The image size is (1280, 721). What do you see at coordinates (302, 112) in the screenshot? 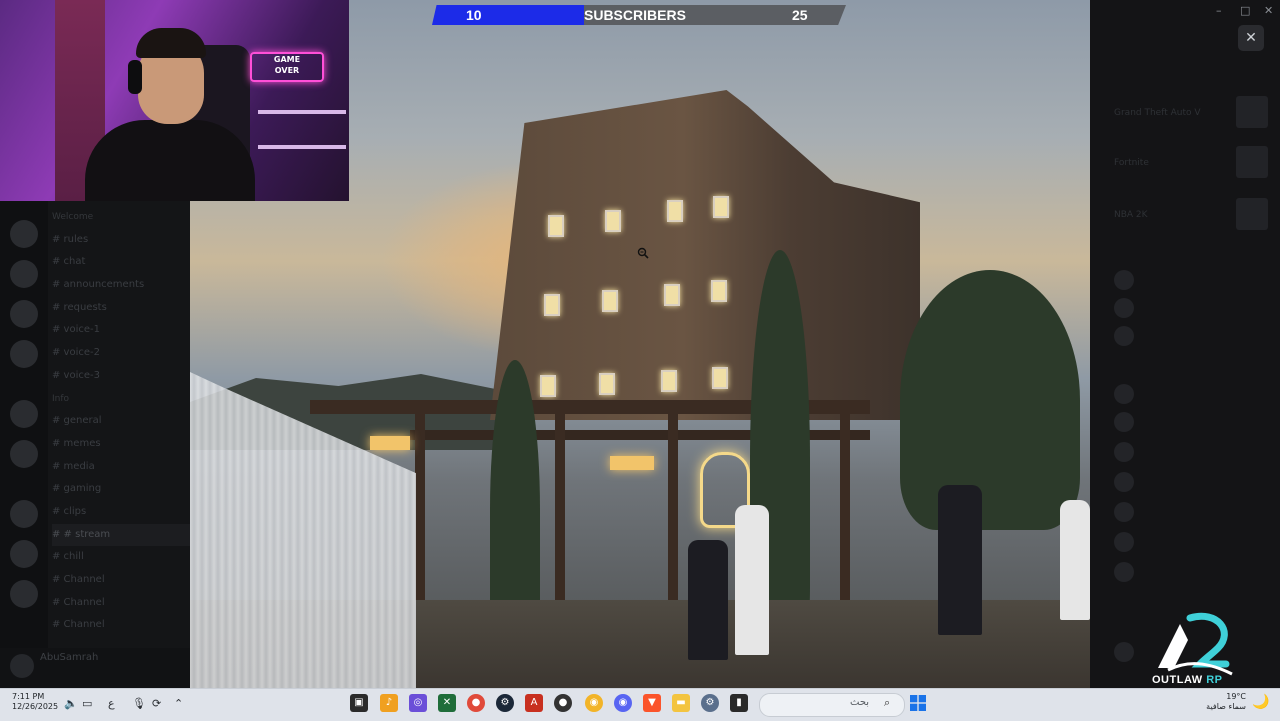
I see `shelf` at bounding box center [302, 112].